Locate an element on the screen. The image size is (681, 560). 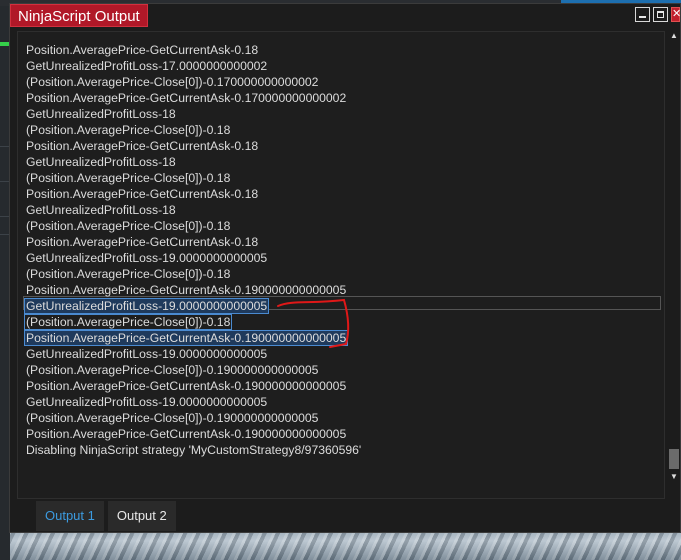
vertical-scrollbar: ▲ ▼ is located at coordinates (674, 260).